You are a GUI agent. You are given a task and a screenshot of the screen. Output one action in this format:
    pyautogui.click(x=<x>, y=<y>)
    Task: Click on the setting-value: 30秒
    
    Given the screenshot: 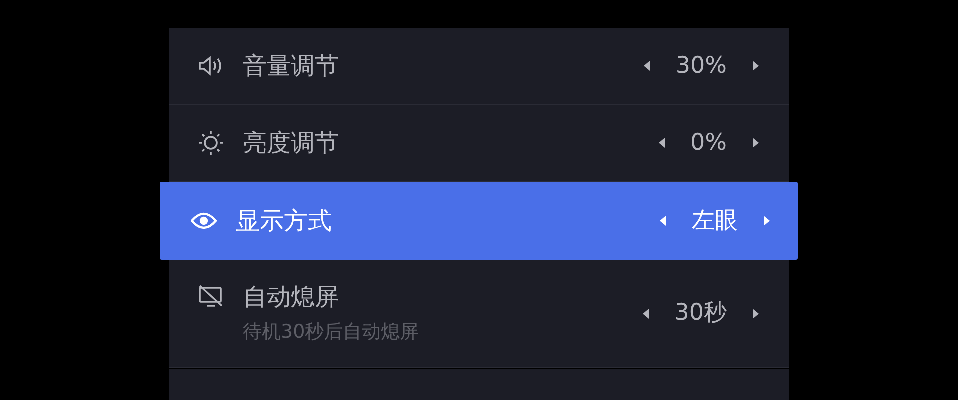 What is the action you would take?
    pyautogui.click(x=700, y=313)
    